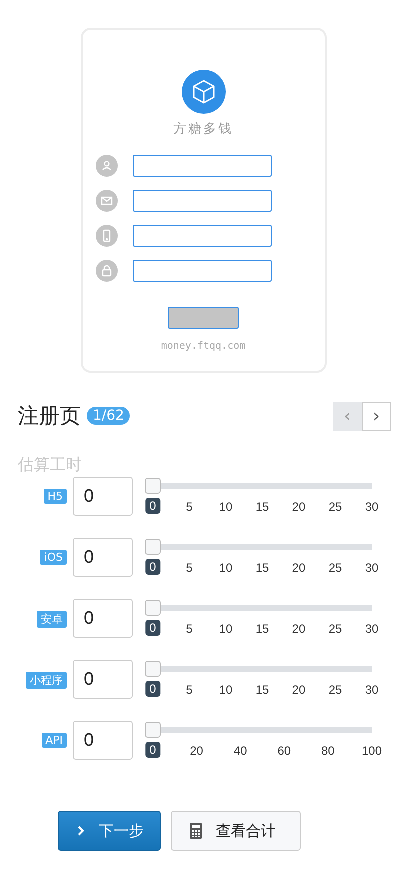 The height and width of the screenshot is (889, 407). I want to click on platform-tag: 小程序, so click(46, 680).